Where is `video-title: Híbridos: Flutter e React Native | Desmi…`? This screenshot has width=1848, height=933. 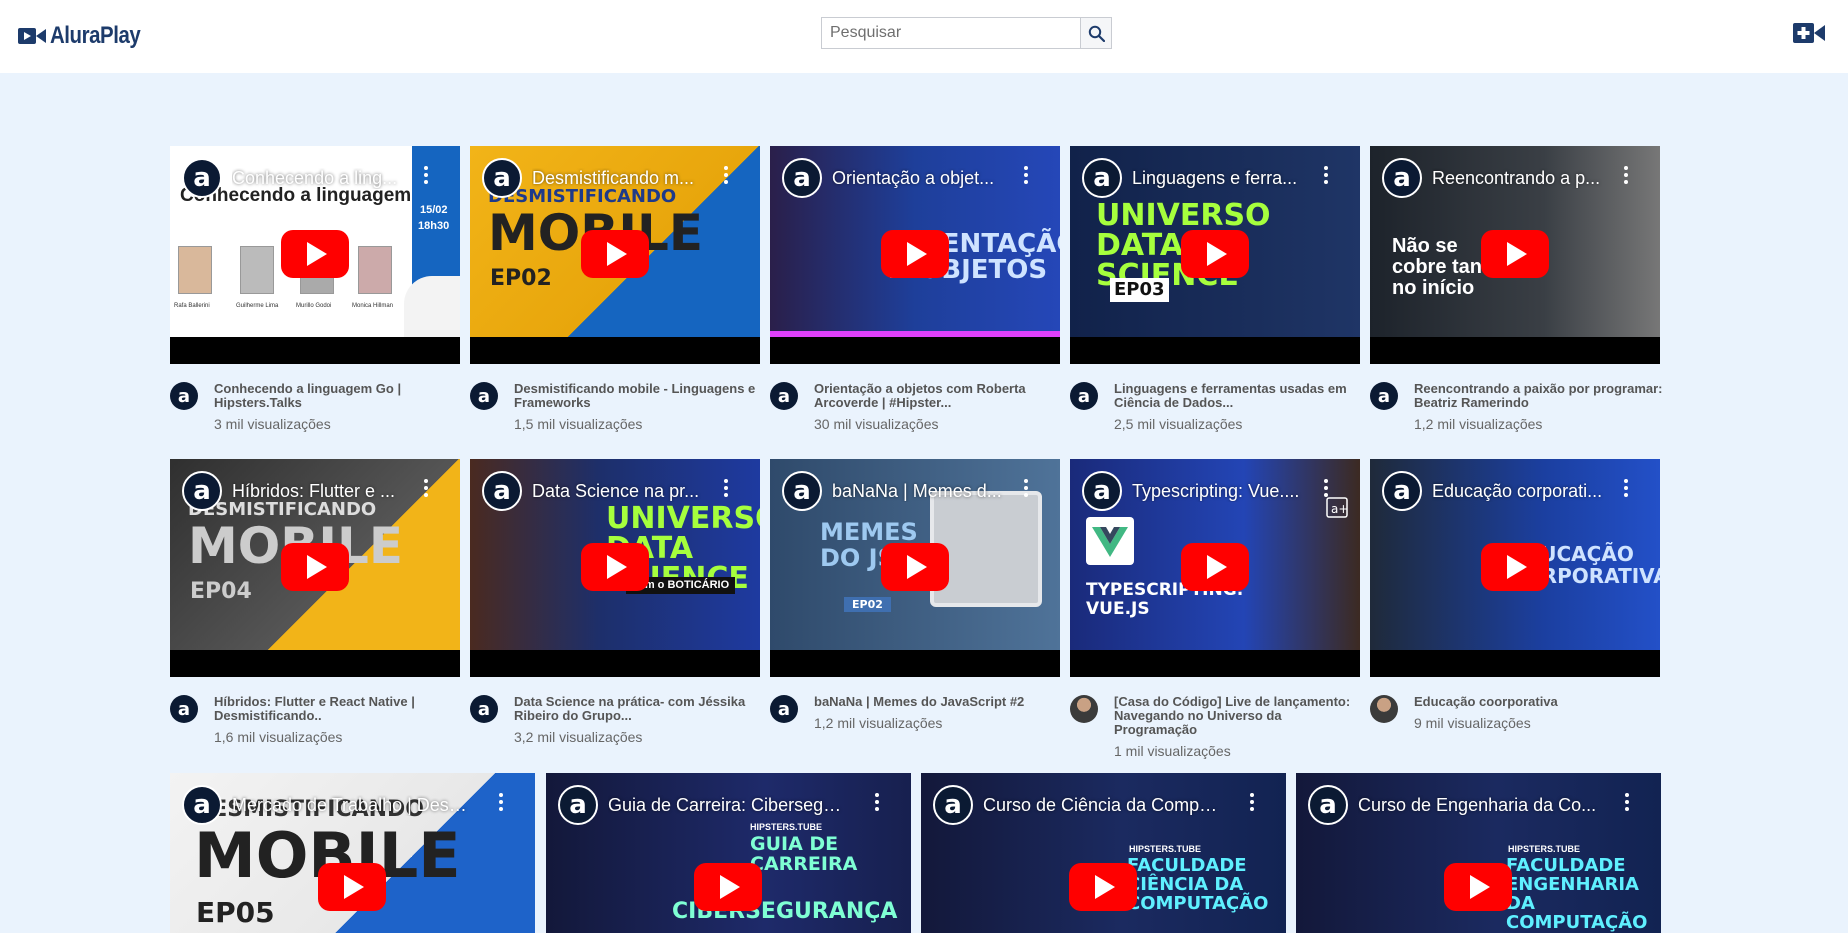 video-title: Híbridos: Flutter e React Native | Desmi… is located at coordinates (341, 709).